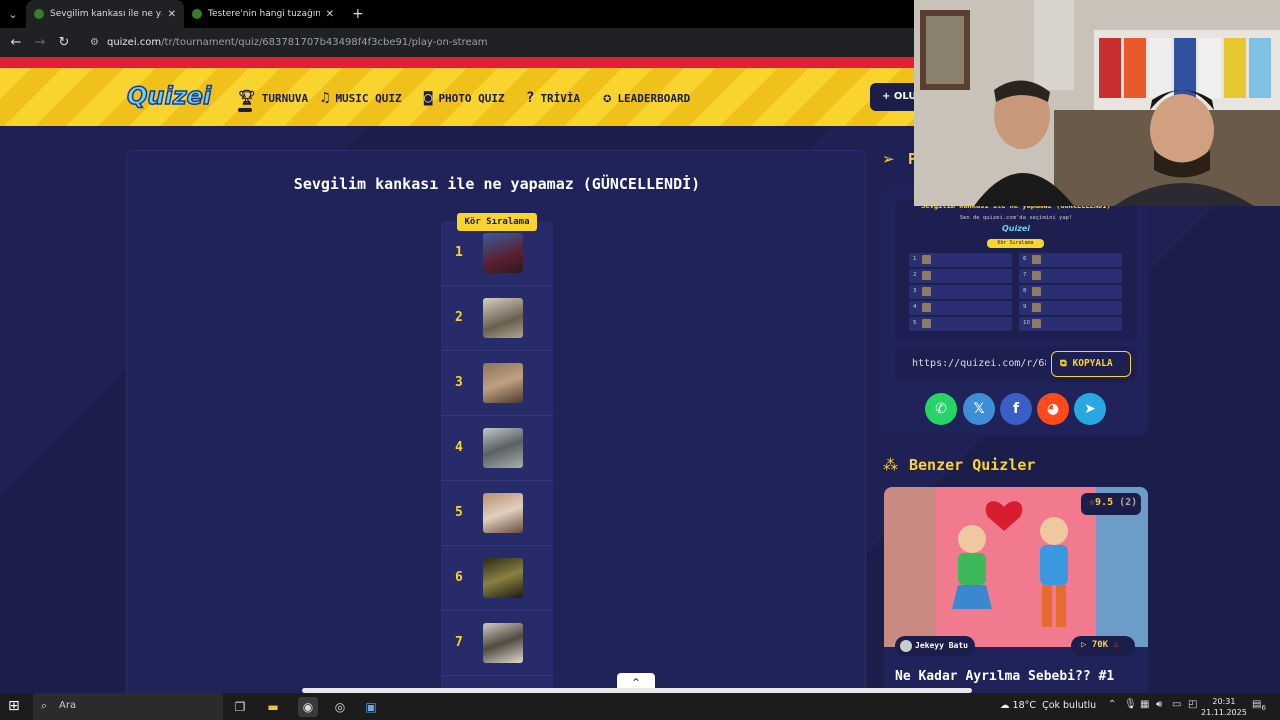 The width and height of the screenshot is (1280, 720). Describe the element at coordinates (1015, 243) in the screenshot. I see `preview-badge: Kör Sıralama` at that location.